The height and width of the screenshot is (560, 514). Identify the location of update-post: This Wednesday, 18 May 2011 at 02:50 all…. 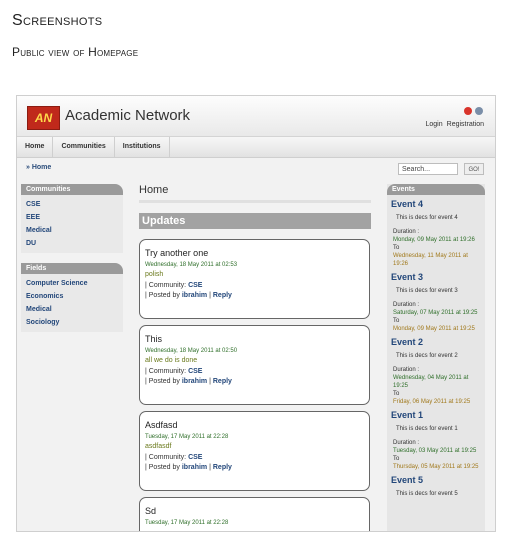
(254, 365).